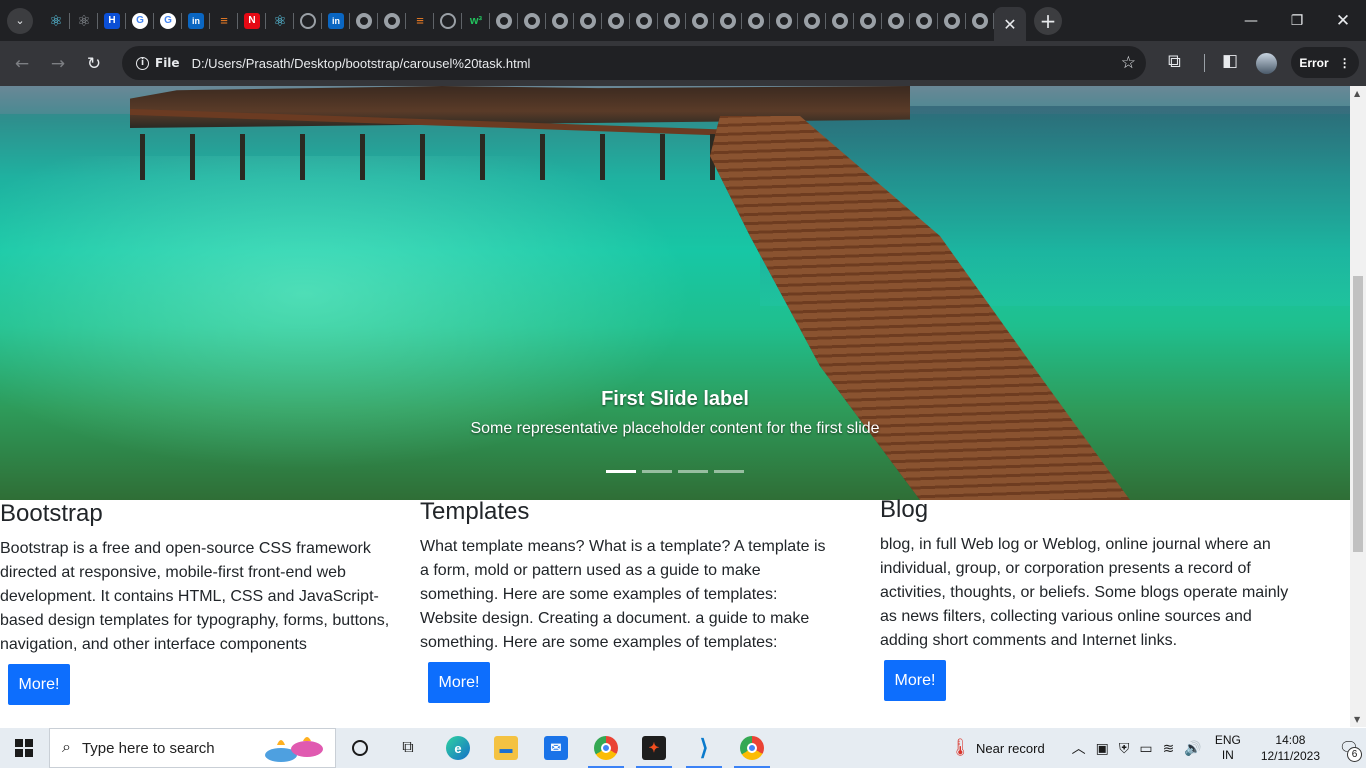 The width and height of the screenshot is (1366, 768). Describe the element at coordinates (1297, 20) in the screenshot. I see `restore-button: ❐` at that location.